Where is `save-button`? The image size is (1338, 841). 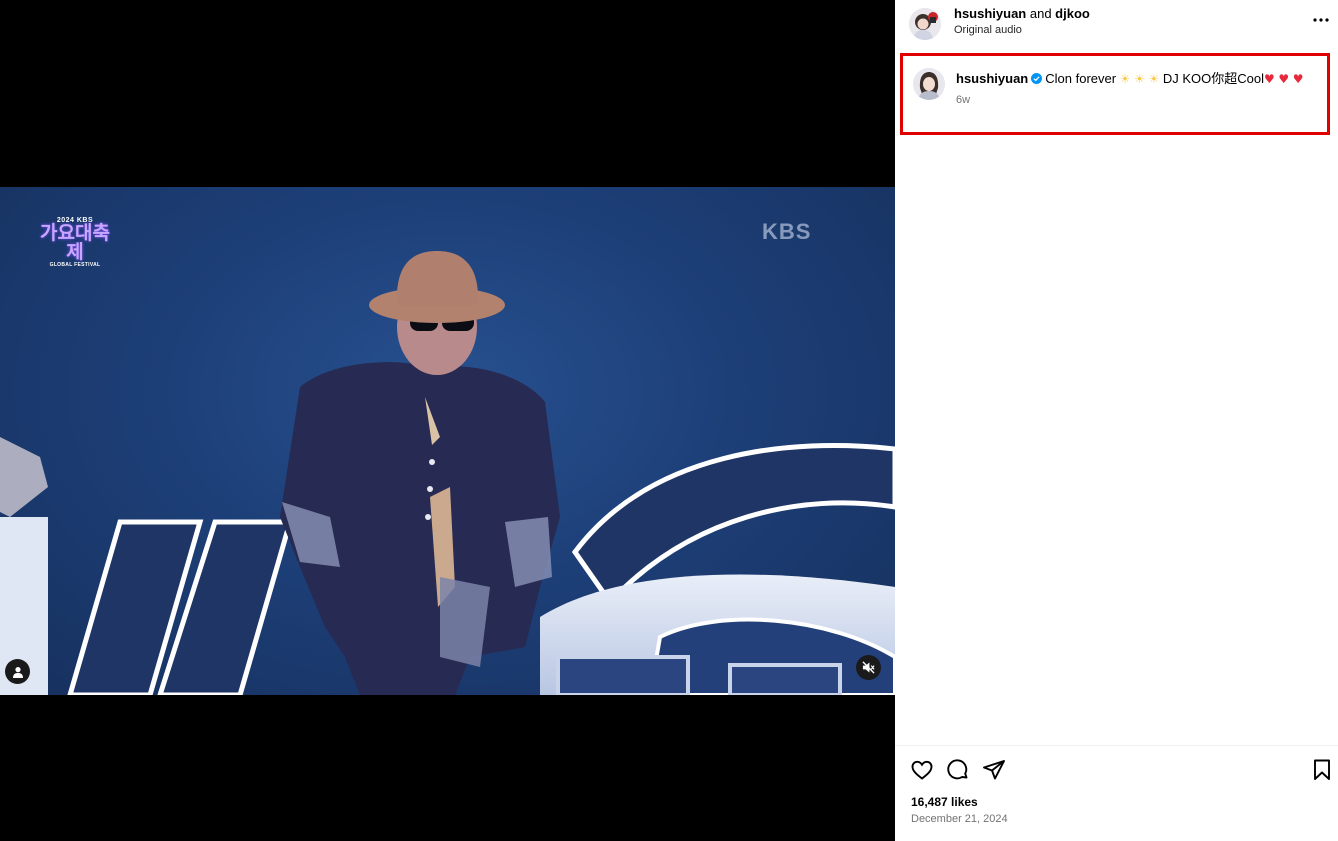 save-button is located at coordinates (1322, 770).